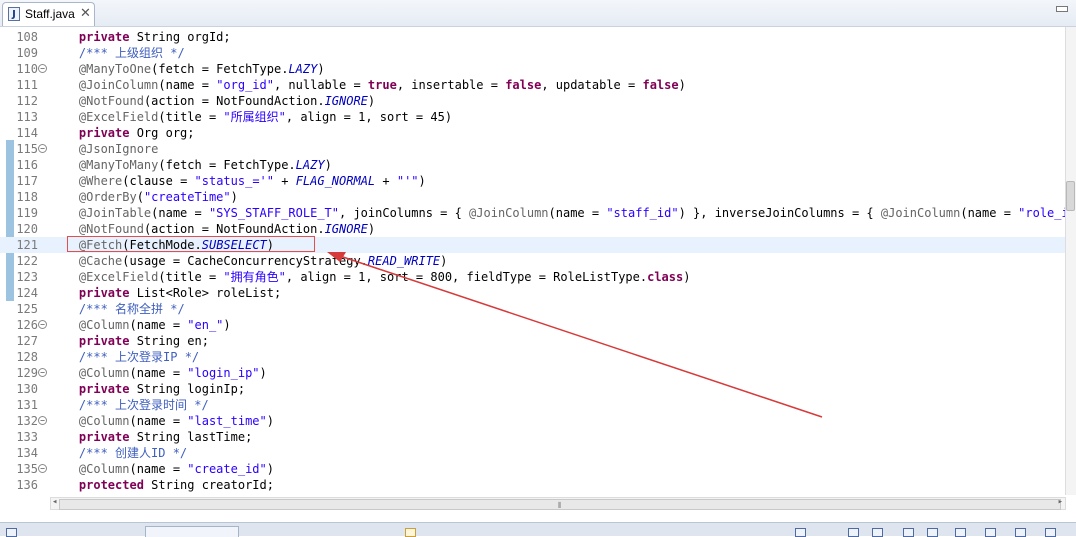 Image resolution: width=1076 pixels, height=537 pixels. What do you see at coordinates (1060, 502) in the screenshot?
I see `scroll-right-arrow-icon: ▸` at bounding box center [1060, 502].